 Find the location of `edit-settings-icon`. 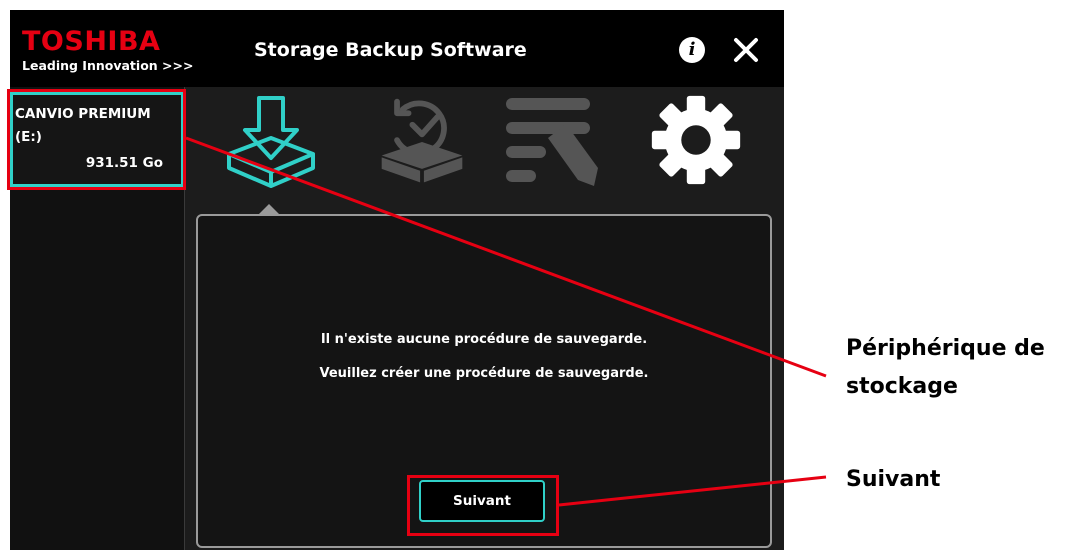

edit-settings-icon is located at coordinates (552, 144).